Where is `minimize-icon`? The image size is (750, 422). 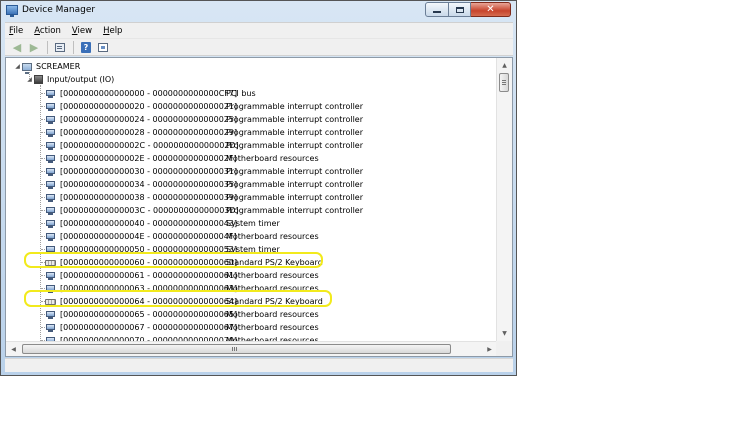 minimize-icon is located at coordinates (437, 12).